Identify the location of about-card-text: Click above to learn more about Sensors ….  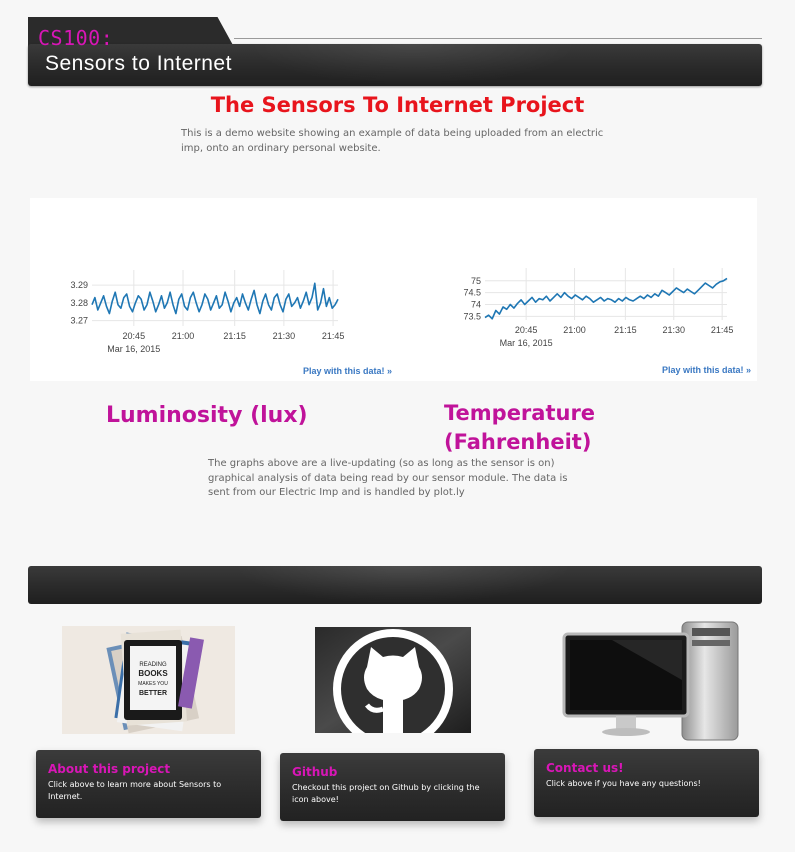
(135, 790).